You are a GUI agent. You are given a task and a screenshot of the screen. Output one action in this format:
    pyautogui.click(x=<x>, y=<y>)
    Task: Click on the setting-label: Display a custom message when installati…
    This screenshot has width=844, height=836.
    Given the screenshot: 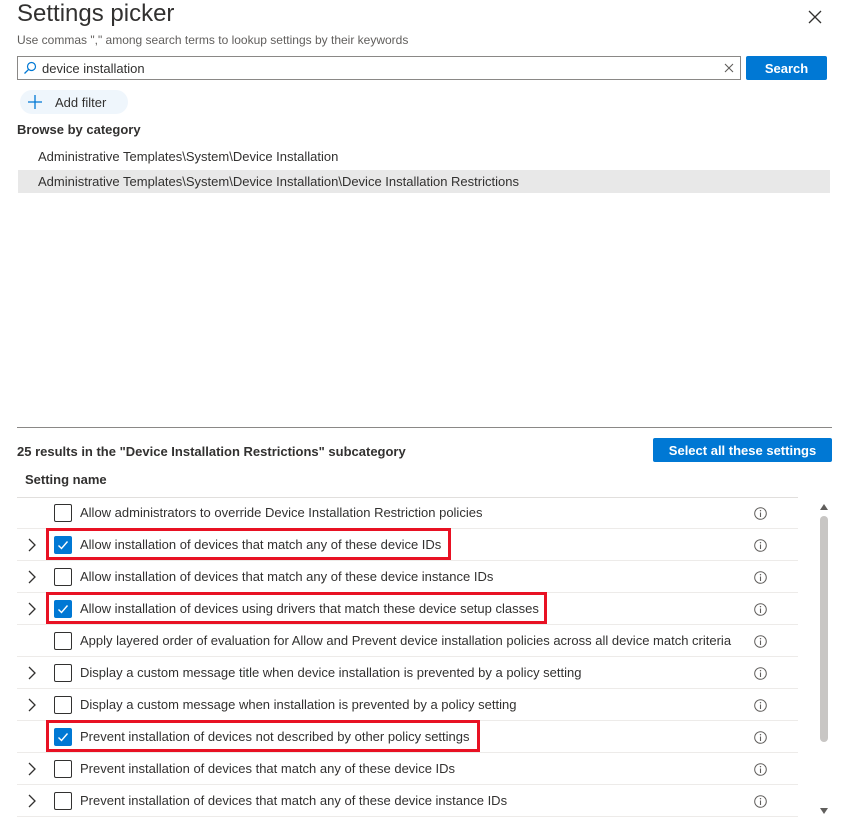 What is the action you would take?
    pyautogui.click(x=298, y=704)
    